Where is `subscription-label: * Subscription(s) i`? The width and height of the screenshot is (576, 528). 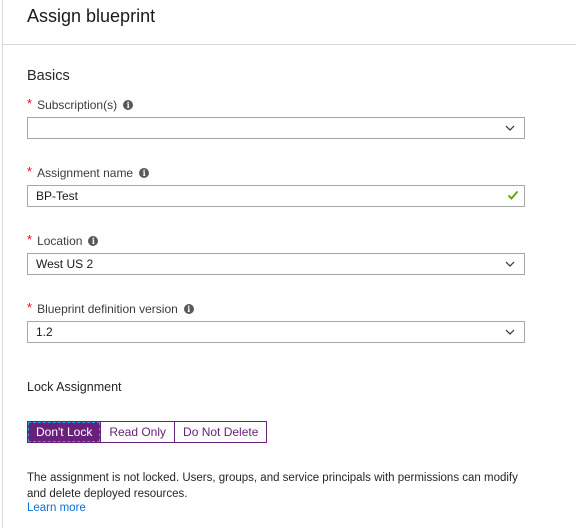 subscription-label: * Subscription(s) i is located at coordinates (80, 104).